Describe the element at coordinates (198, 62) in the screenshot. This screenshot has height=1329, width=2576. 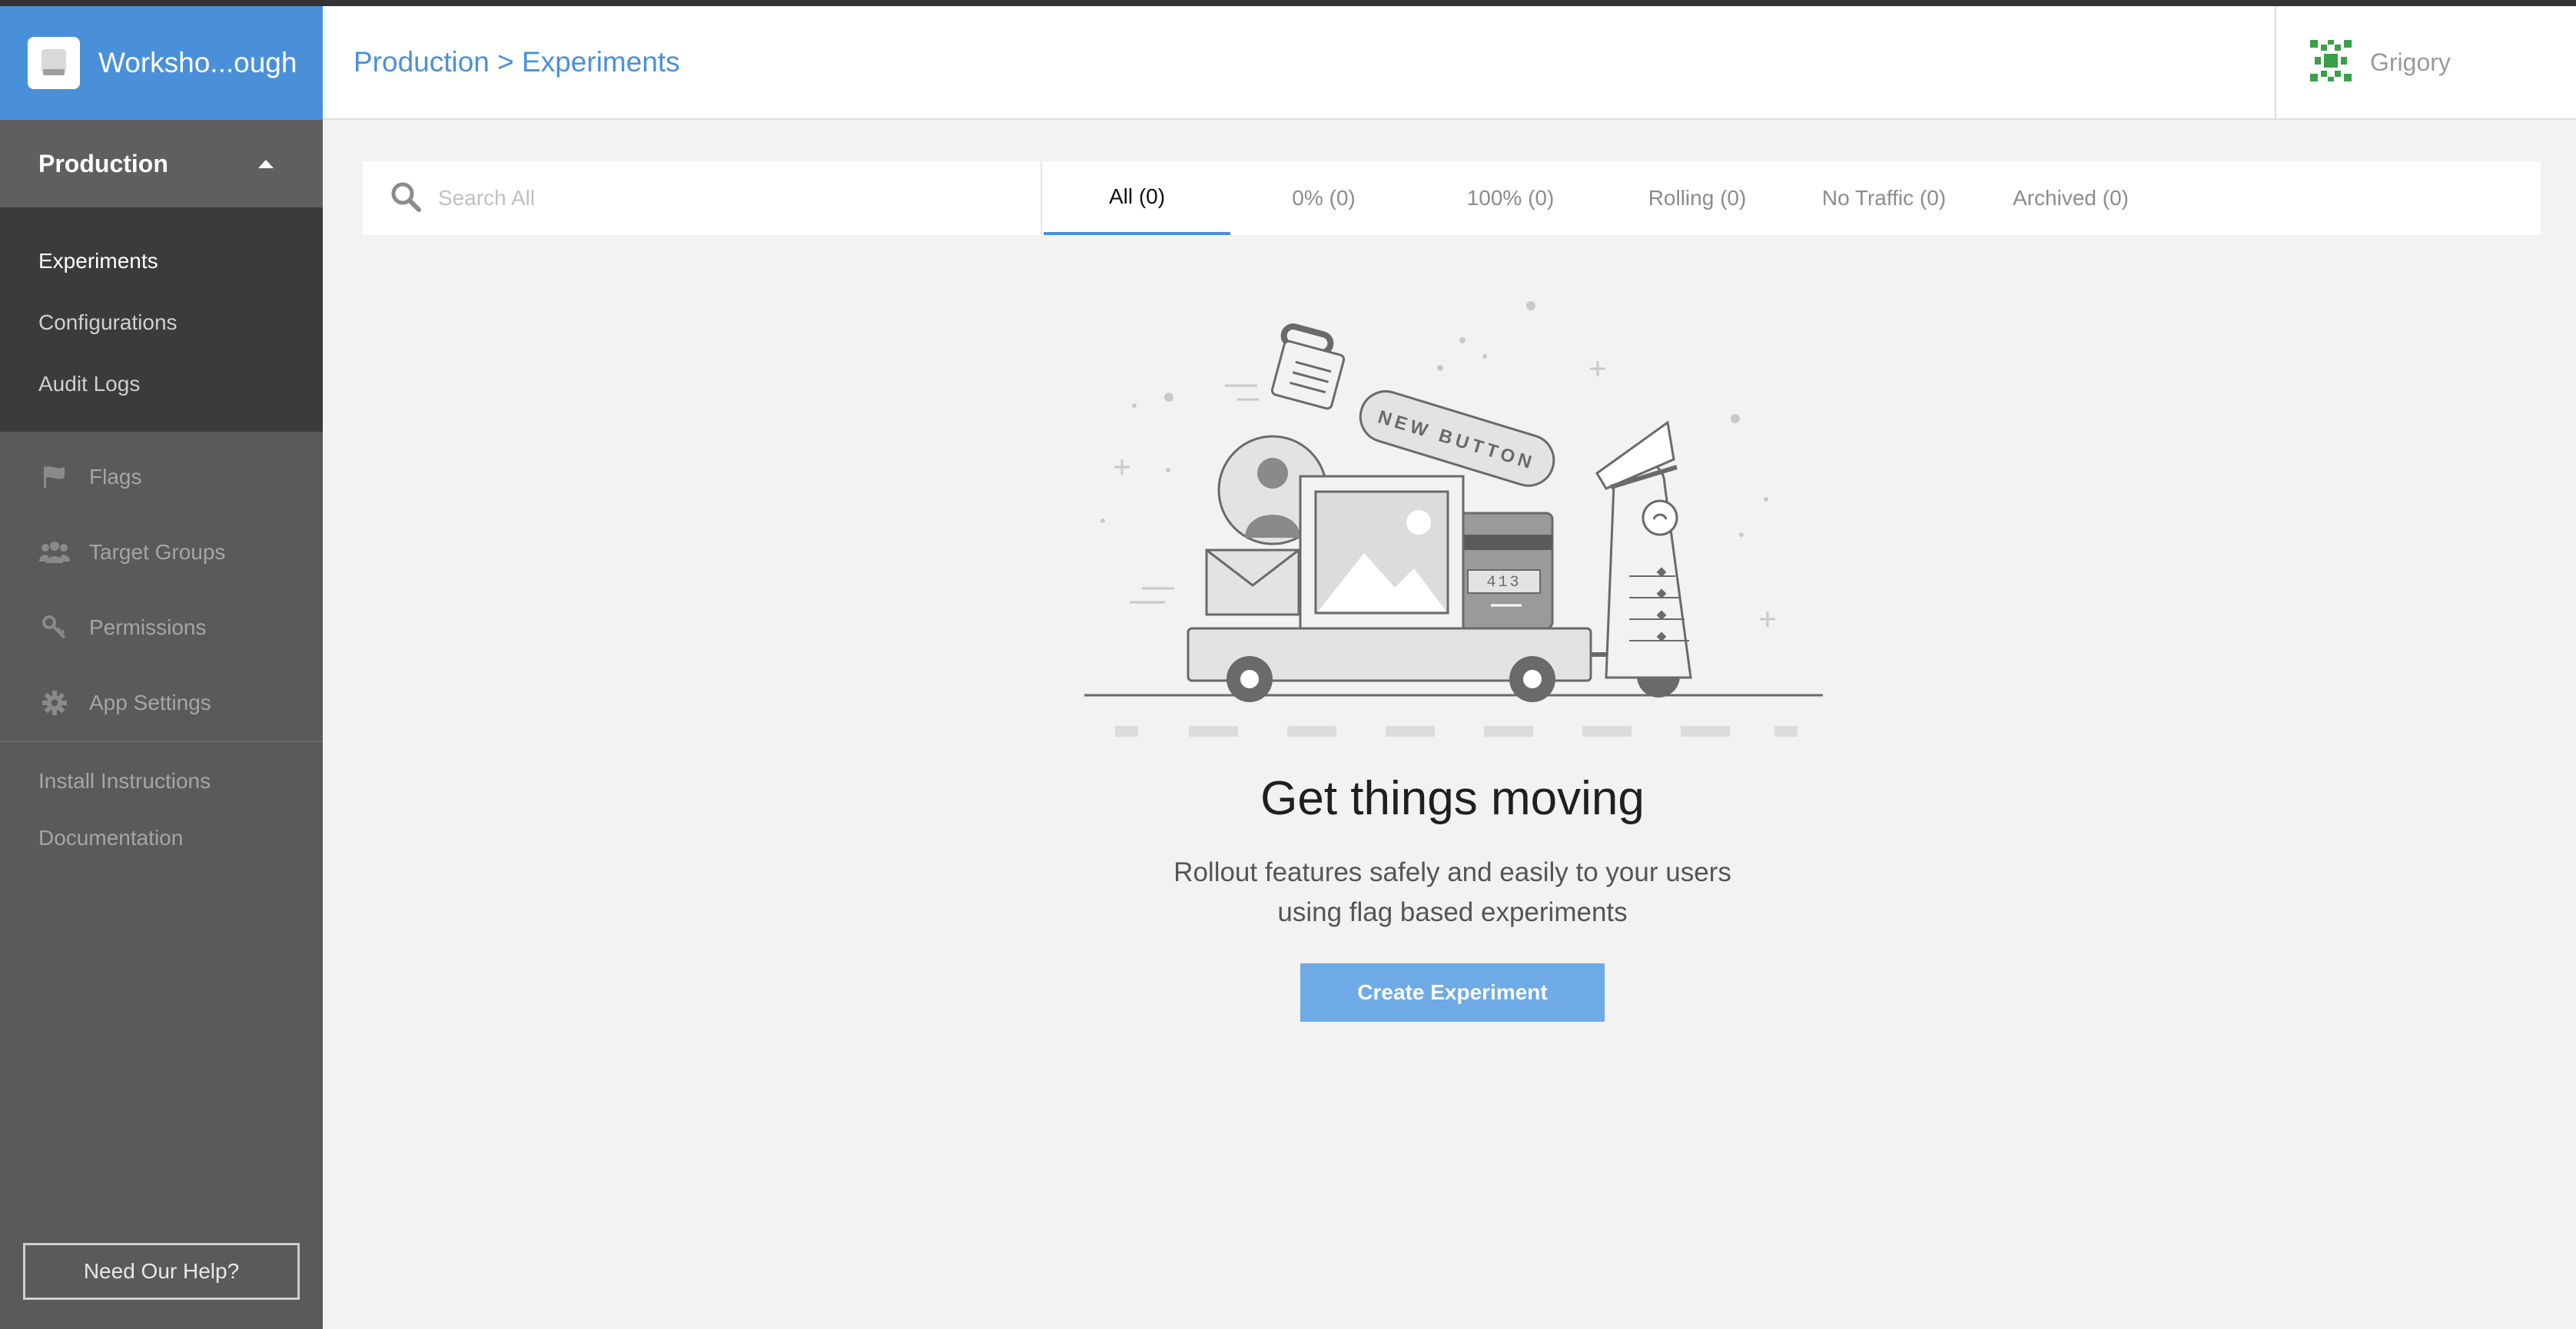
I see `app-title: Worksho...ough` at that location.